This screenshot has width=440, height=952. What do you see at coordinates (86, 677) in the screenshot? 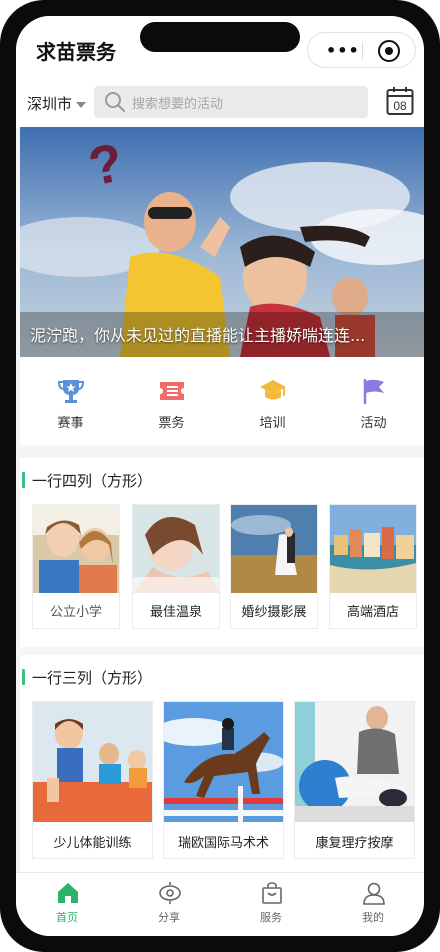
I see `section-title: 一行三列（方形）` at bounding box center [86, 677].